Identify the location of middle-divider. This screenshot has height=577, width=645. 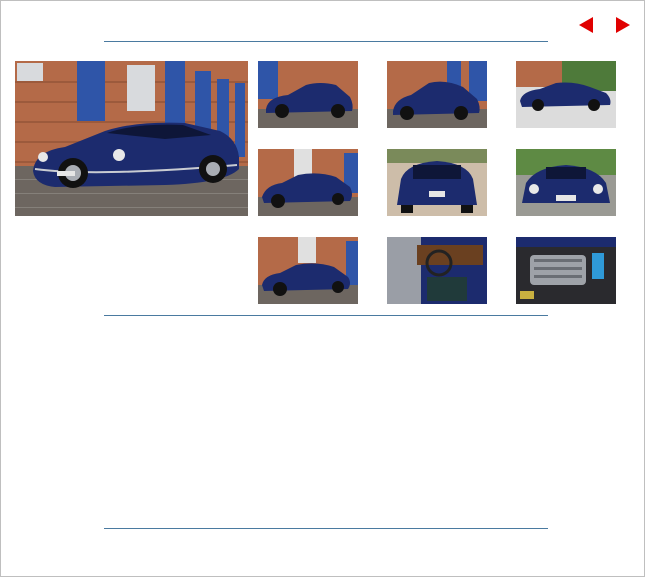
(326, 315).